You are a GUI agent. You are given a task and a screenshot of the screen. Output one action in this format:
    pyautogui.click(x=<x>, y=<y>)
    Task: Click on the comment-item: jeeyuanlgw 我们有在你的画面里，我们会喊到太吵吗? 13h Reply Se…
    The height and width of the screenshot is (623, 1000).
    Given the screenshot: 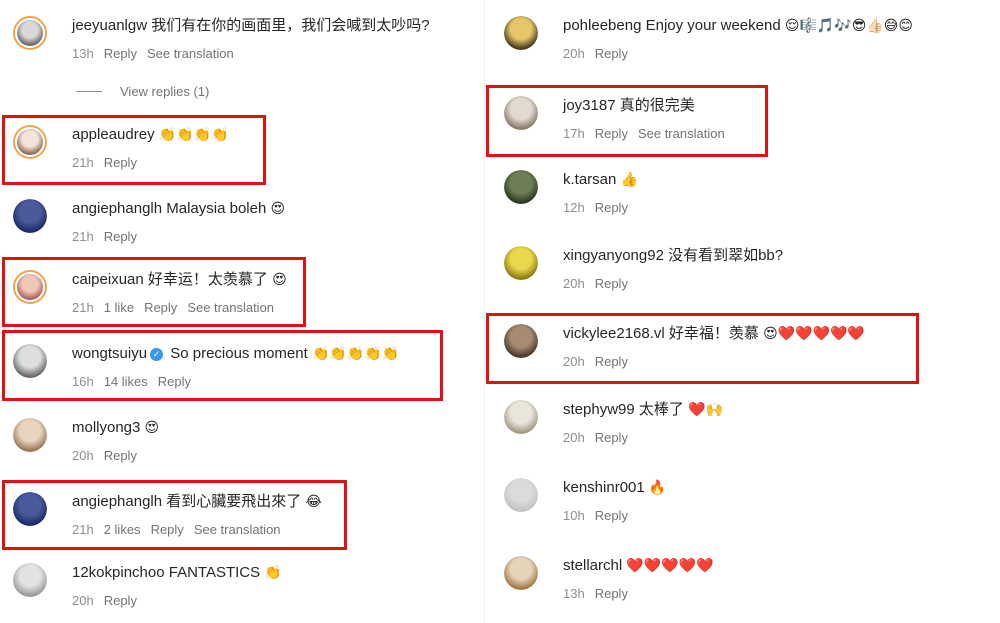 What is the action you would take?
    pyautogui.click(x=240, y=39)
    